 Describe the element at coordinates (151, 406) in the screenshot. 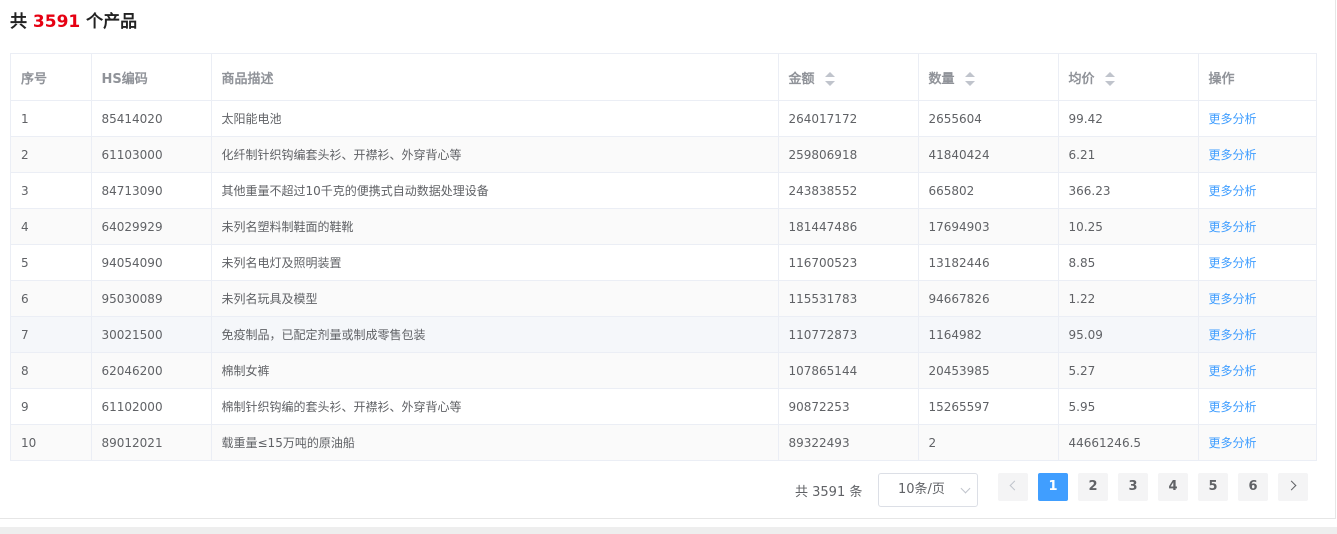

I see `cell-hs-code: 61102000` at that location.